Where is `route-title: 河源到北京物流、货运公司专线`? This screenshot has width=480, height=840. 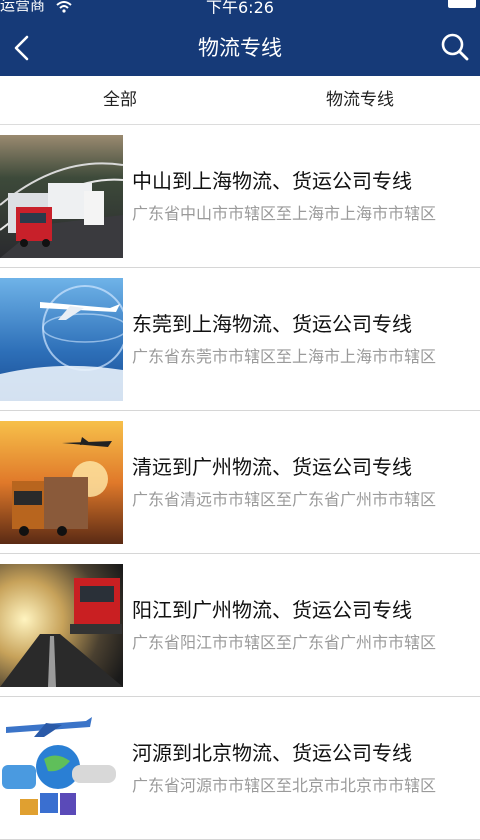
route-title: 河源到北京物流、货运公司专线 is located at coordinates (272, 753).